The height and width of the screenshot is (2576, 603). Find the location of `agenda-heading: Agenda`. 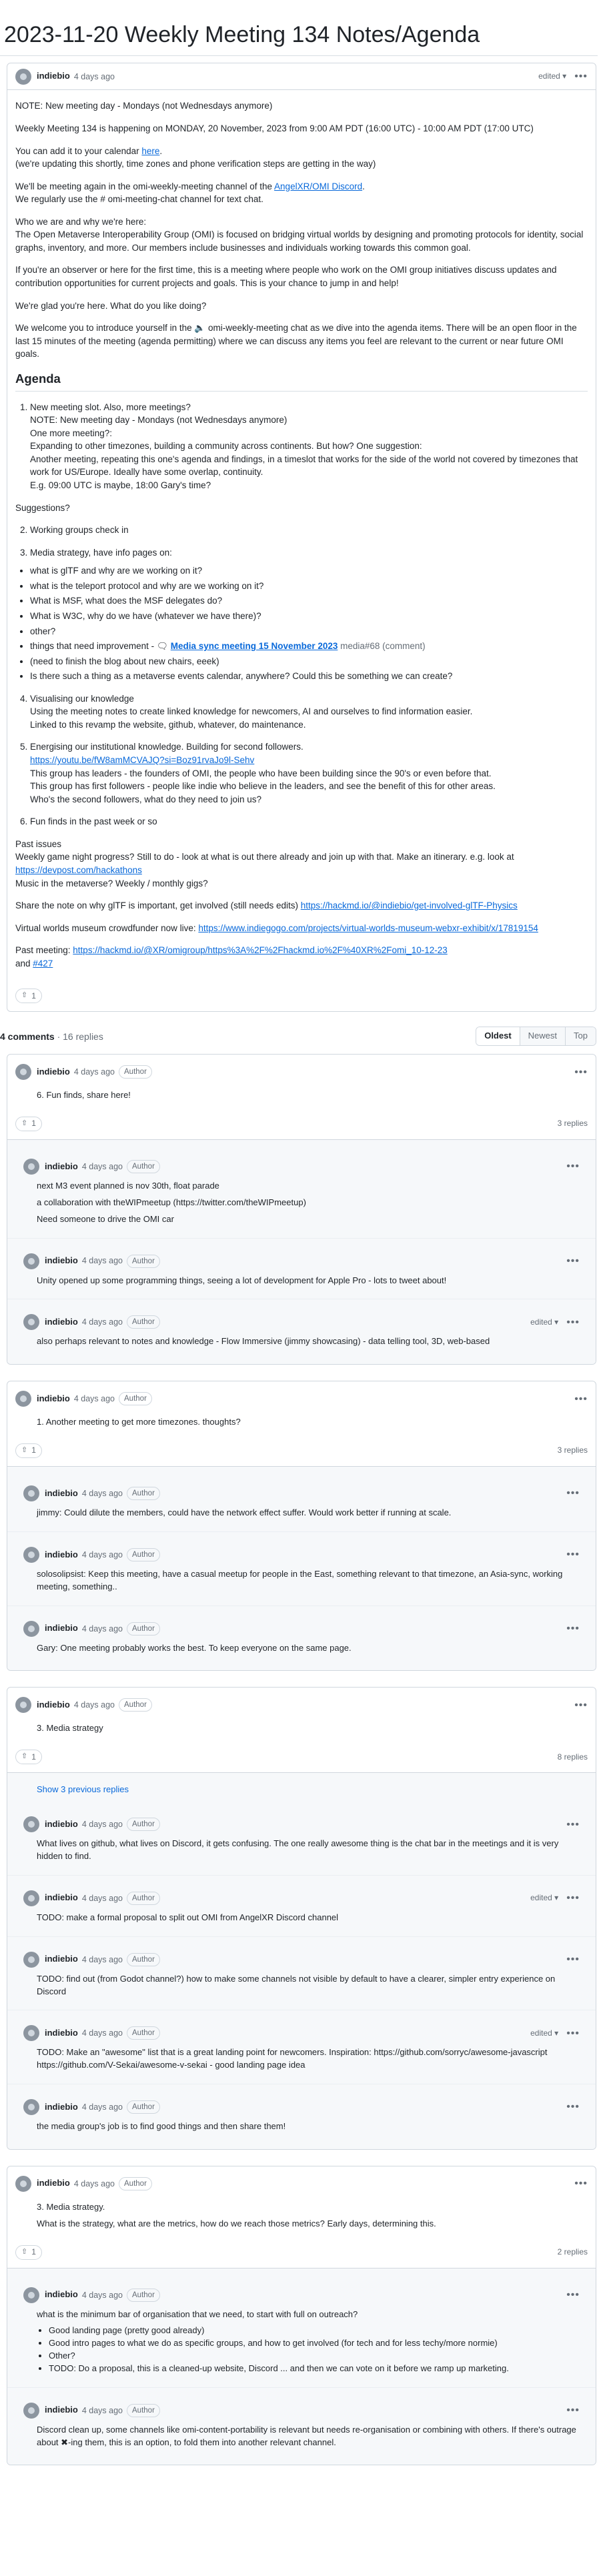

agenda-heading: Agenda is located at coordinates (301, 381).